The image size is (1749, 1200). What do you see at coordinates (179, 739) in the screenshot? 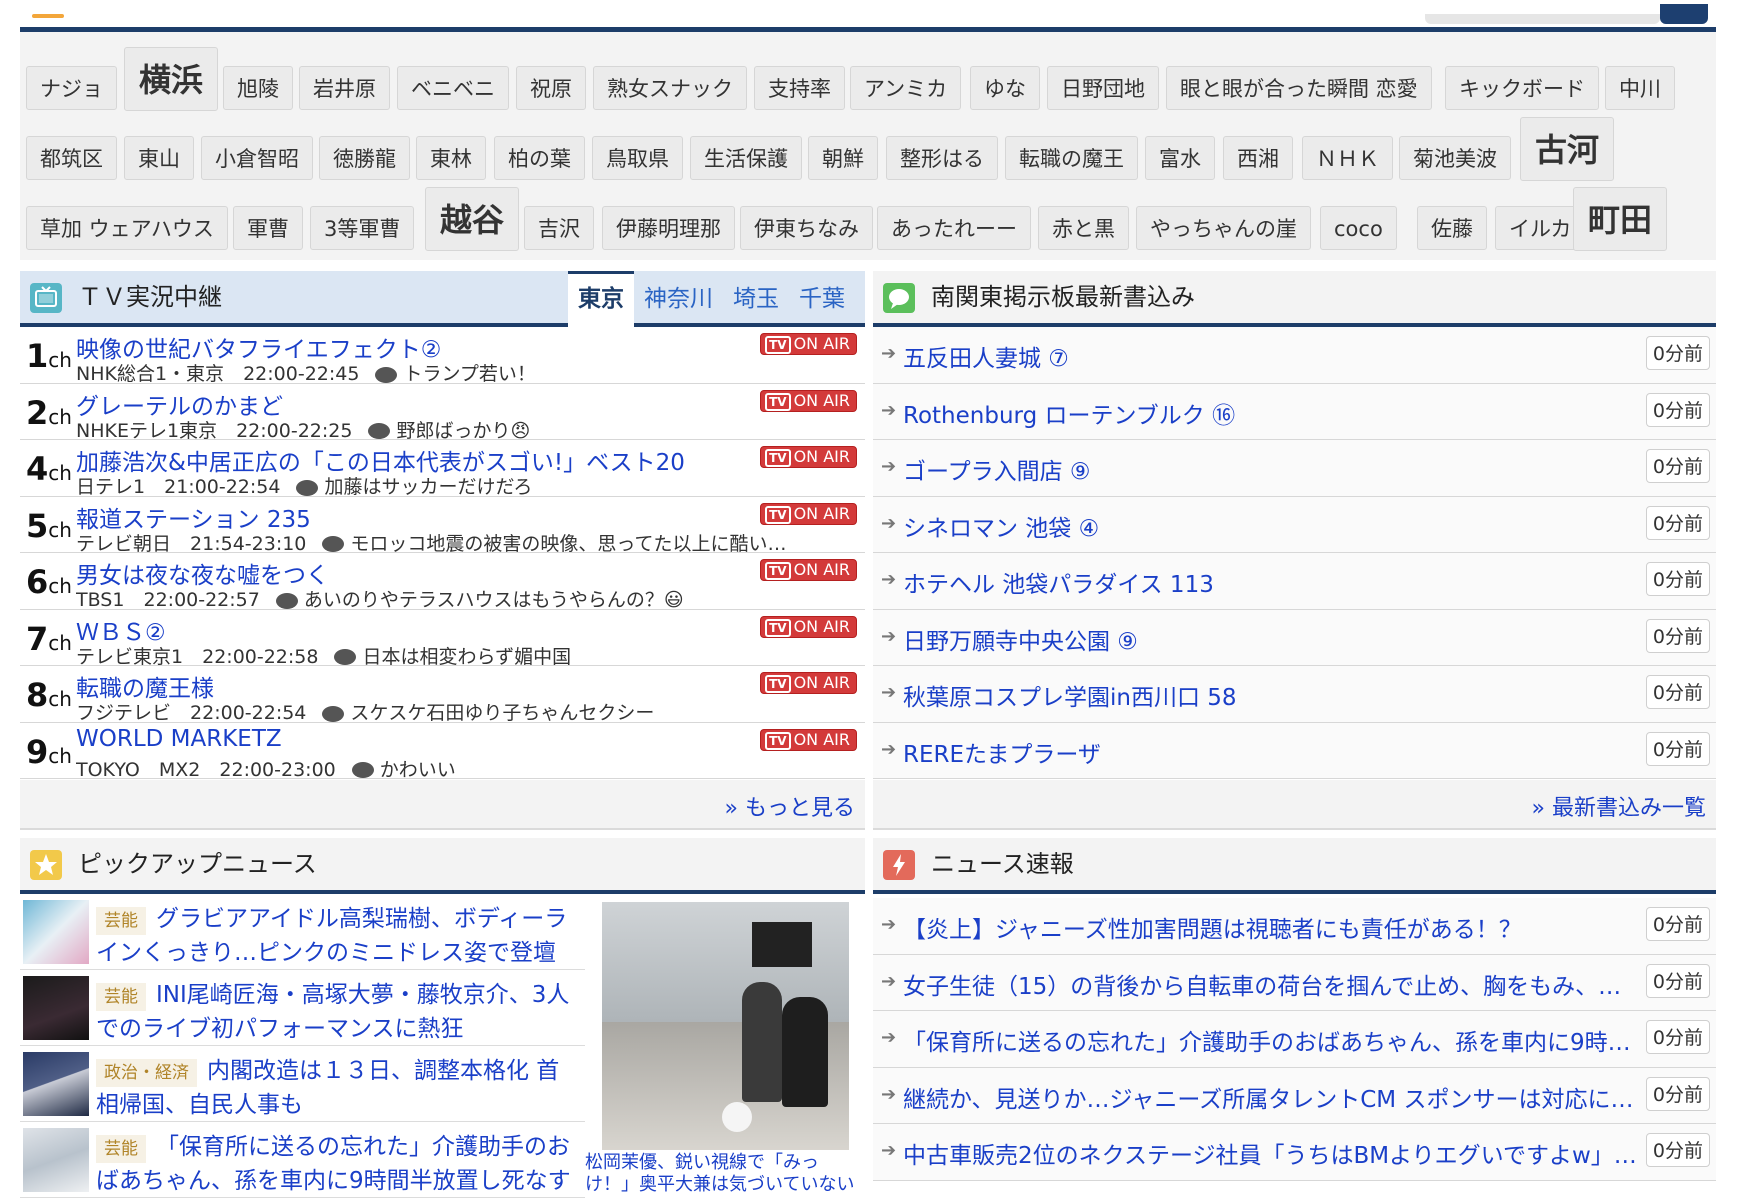
I see `program-title: WORLD MARKETZ` at bounding box center [179, 739].